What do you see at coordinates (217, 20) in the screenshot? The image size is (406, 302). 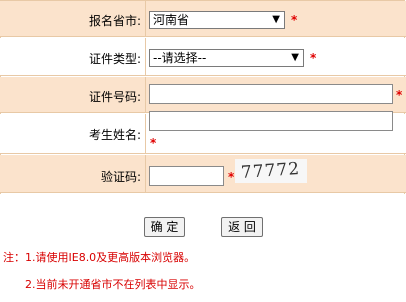 I see `province-select: 河南省 ▼` at bounding box center [217, 20].